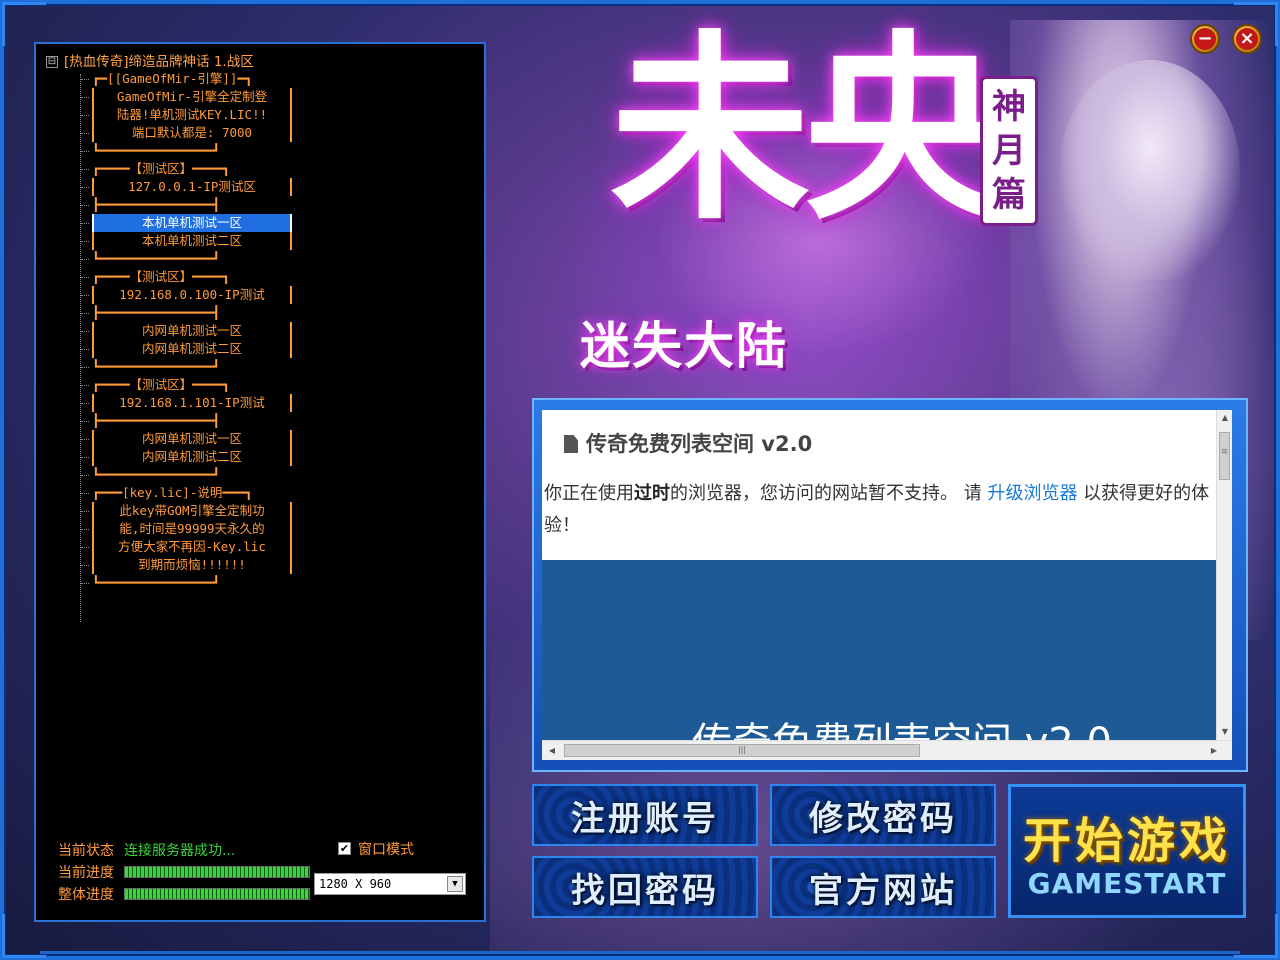  I want to click on server-tree-item-label: 本机单机测试二区, so click(192, 241).